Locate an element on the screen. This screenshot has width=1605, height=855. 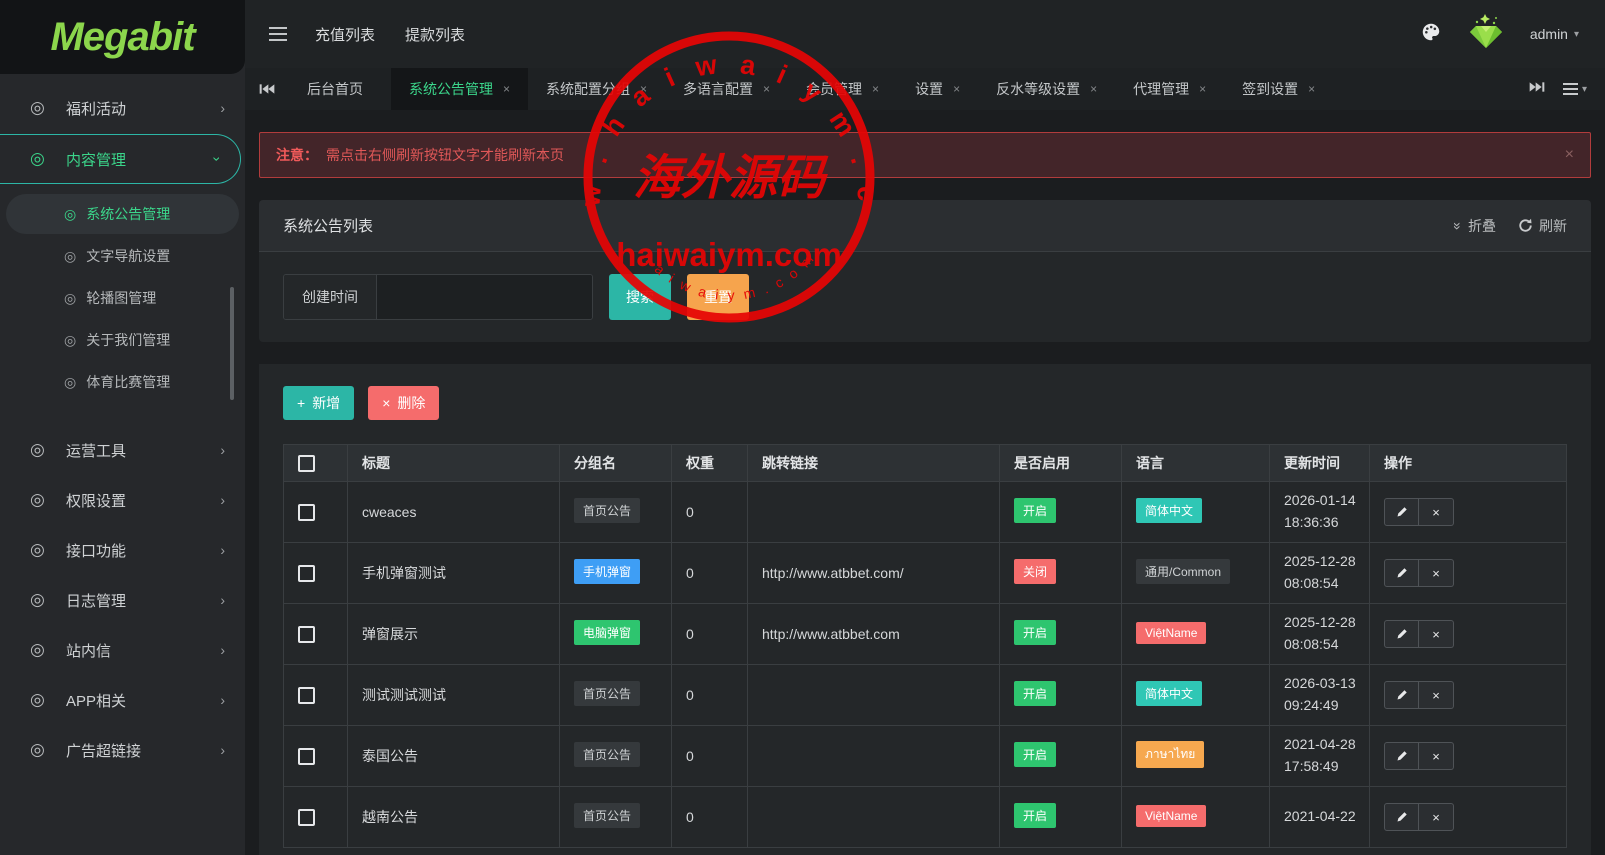
alert-close-icon: × is located at coordinates (1569, 155).